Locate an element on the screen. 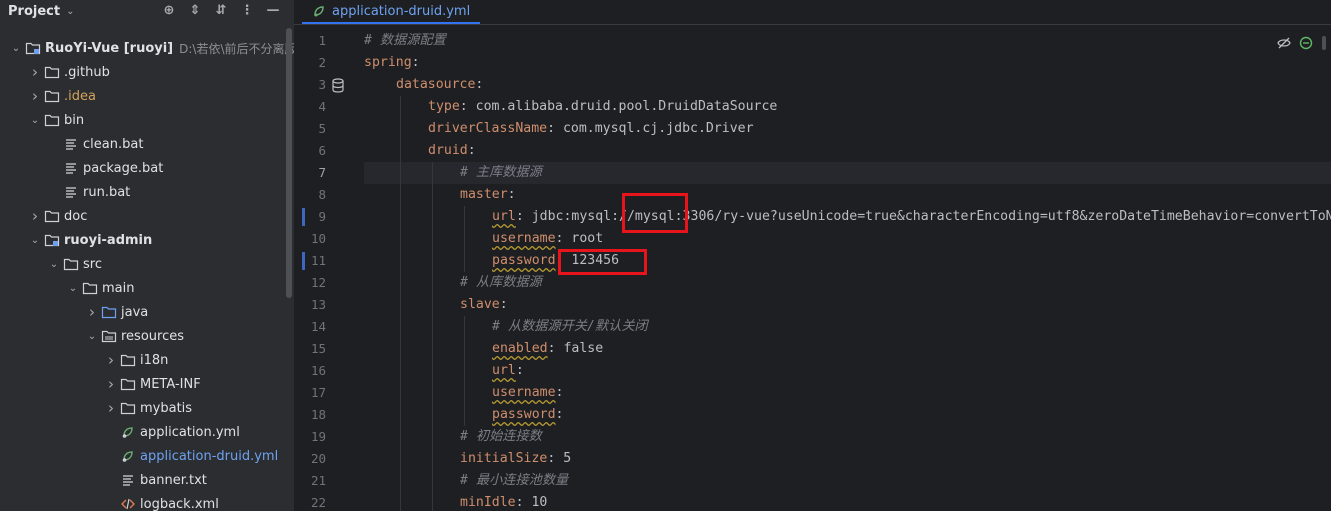  tree-item: clean.bat is located at coordinates (147, 144).